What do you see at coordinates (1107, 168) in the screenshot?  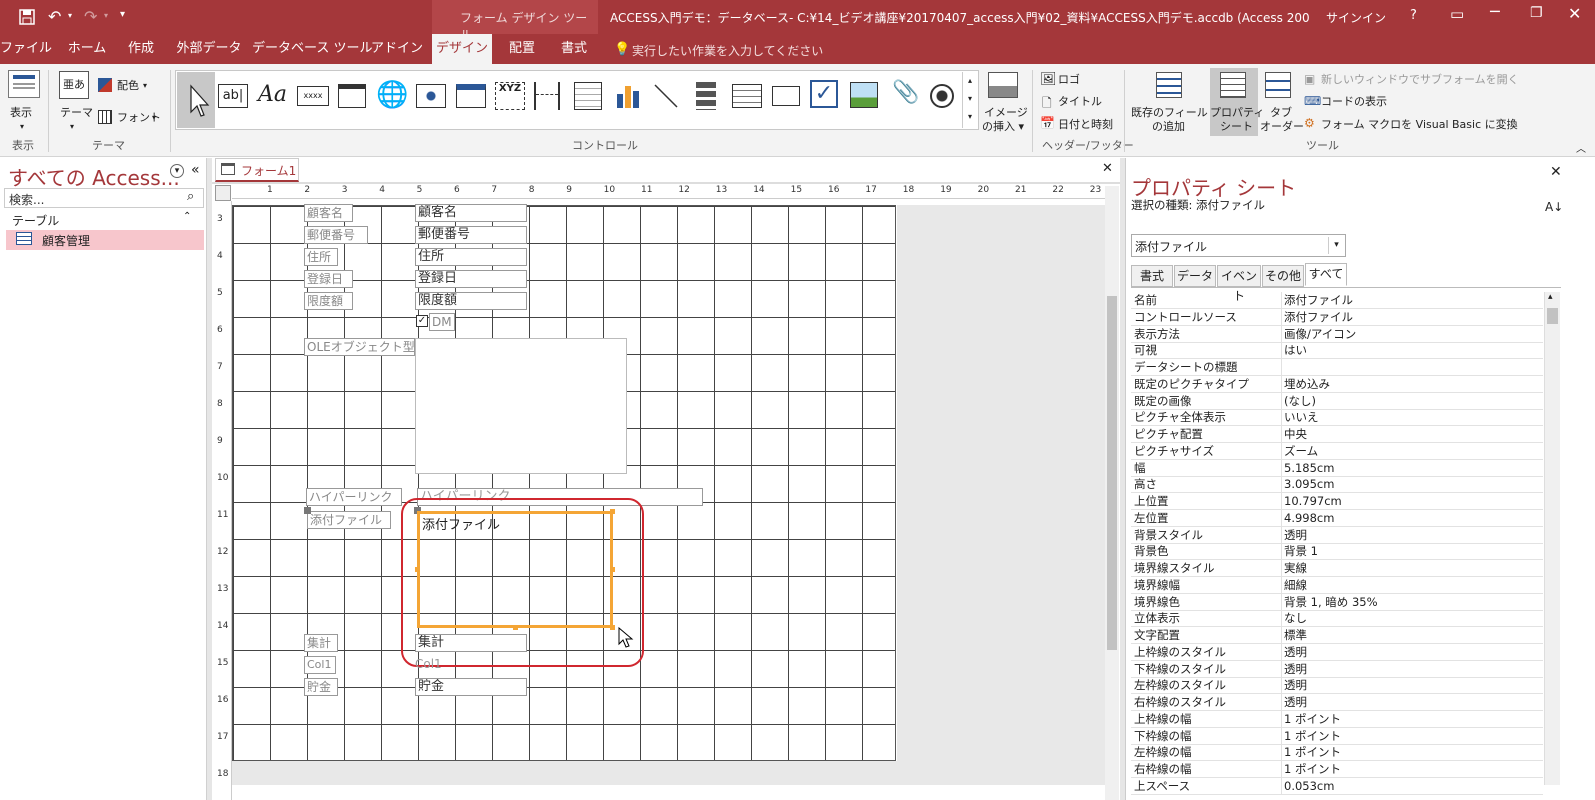 I see `close-document-icon: ✕` at bounding box center [1107, 168].